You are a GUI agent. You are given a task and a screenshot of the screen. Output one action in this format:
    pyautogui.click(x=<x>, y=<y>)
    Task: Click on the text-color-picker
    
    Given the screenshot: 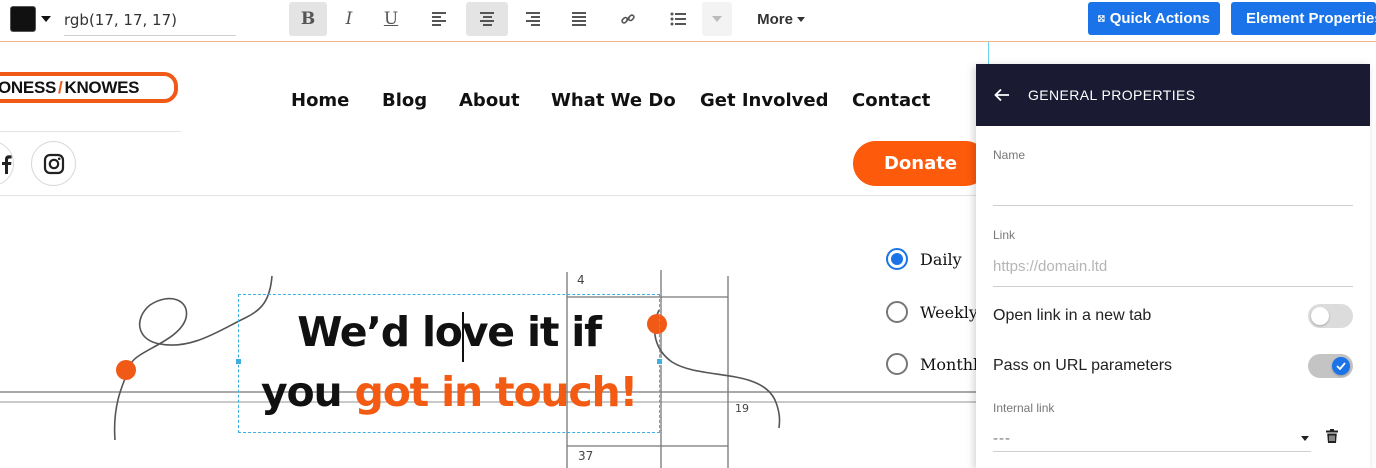 What is the action you would take?
    pyautogui.click(x=30, y=19)
    